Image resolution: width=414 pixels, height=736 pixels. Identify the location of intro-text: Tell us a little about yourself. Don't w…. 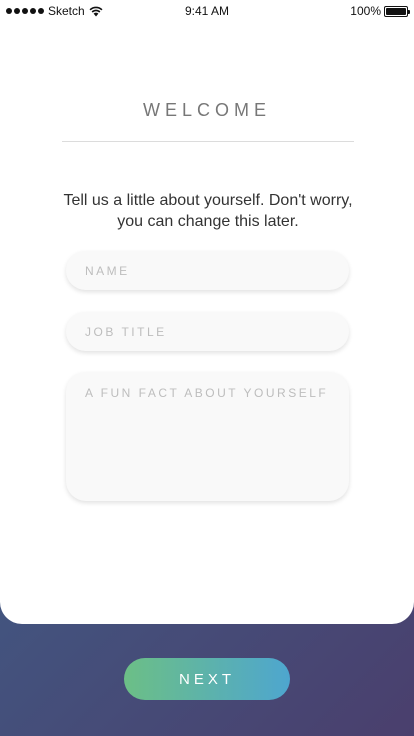
(208, 211).